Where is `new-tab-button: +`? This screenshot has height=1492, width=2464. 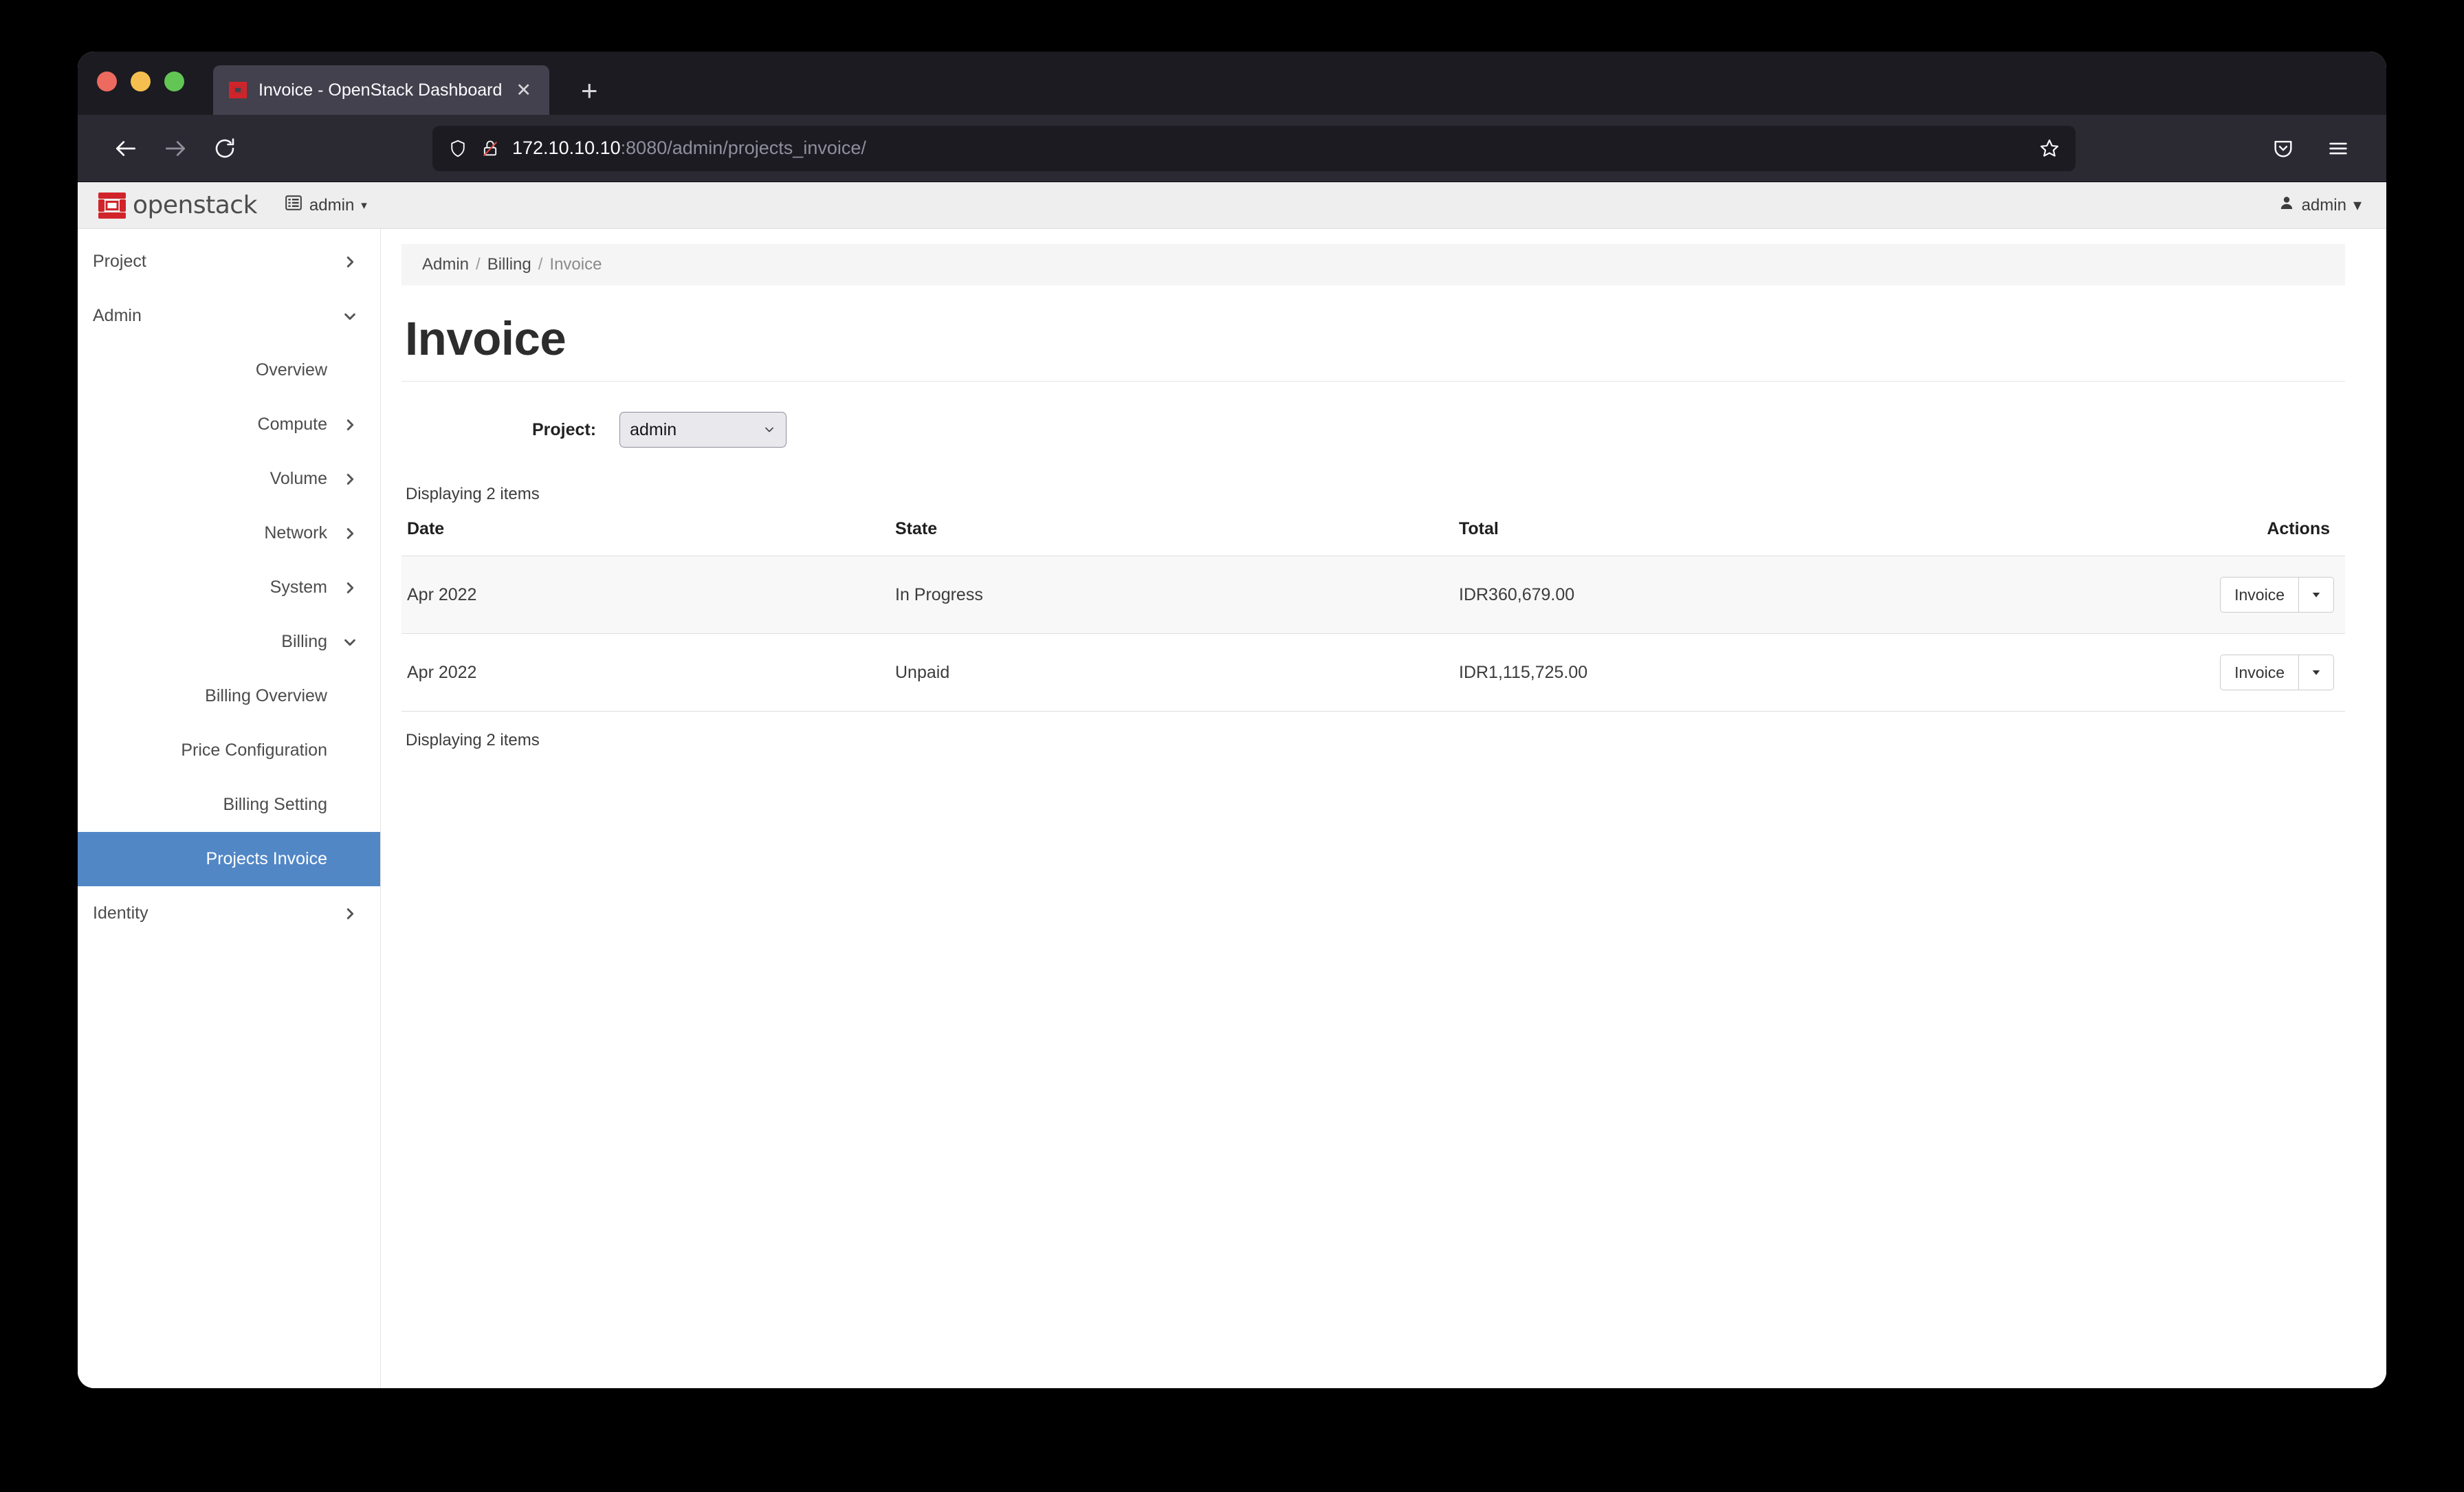 new-tab-button: + is located at coordinates (589, 90).